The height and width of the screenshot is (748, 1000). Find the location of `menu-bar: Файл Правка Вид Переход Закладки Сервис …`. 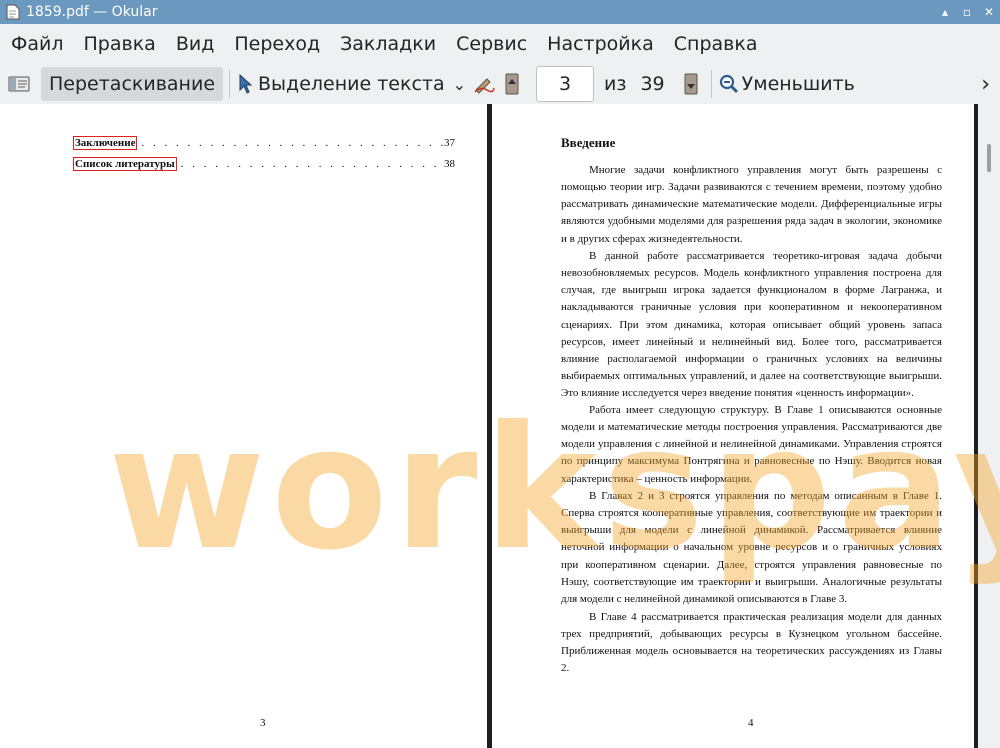

menu-bar: Файл Правка Вид Переход Закладки Сервис … is located at coordinates (500, 44).